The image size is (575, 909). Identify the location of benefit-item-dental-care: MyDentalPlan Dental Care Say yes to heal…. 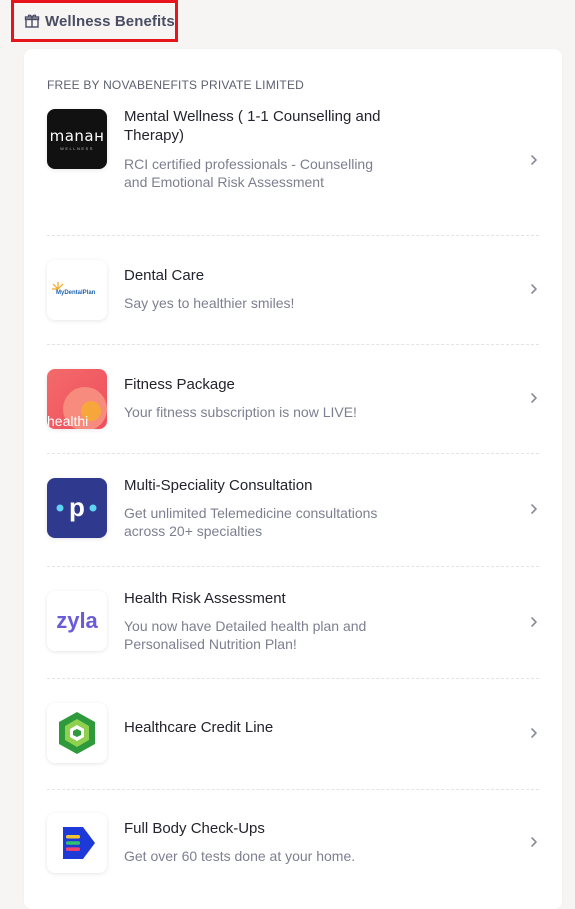
(293, 290).